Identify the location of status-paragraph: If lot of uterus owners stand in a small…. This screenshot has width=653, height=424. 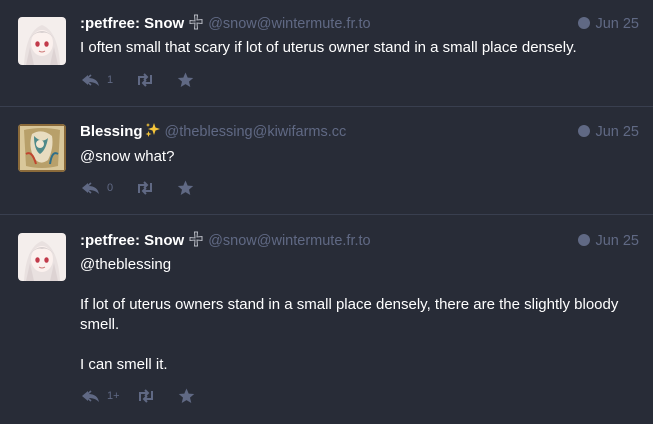
(349, 314).